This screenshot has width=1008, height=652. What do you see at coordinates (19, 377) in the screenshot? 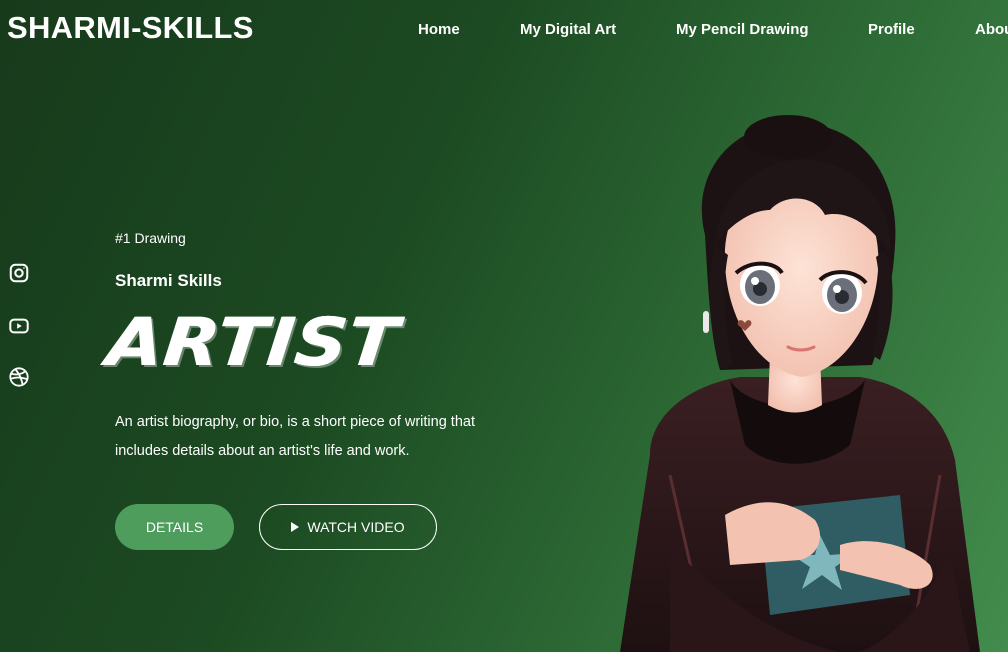
I see `dribbble-icon` at bounding box center [19, 377].